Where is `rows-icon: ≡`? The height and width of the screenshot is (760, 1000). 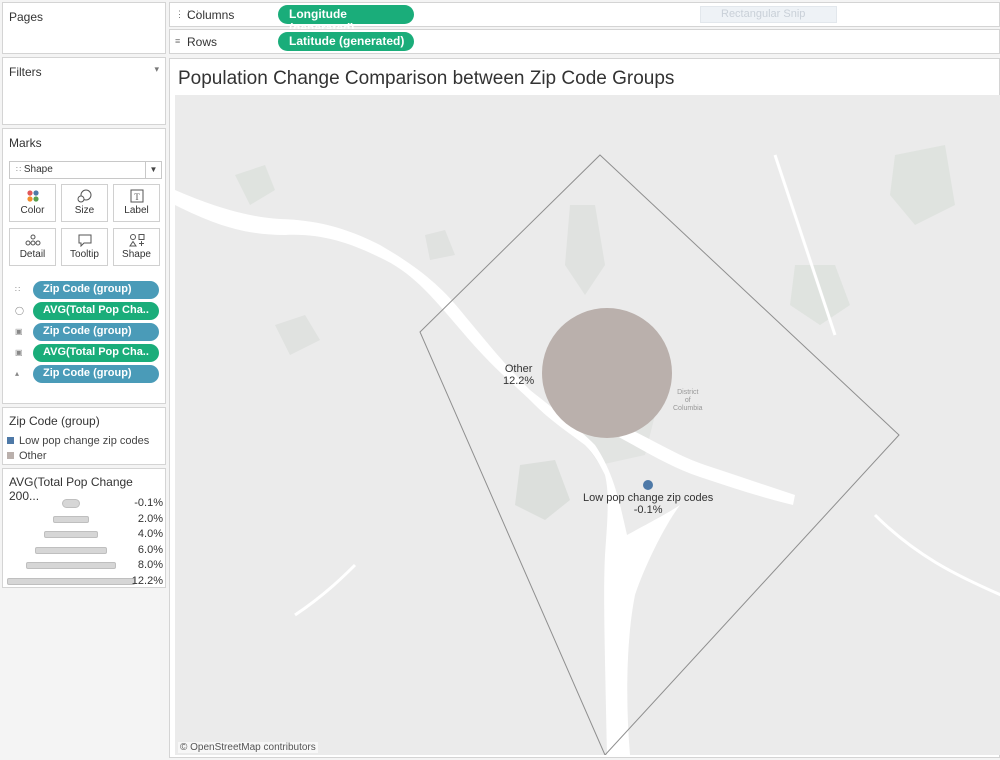 rows-icon: ≡ is located at coordinates (178, 41).